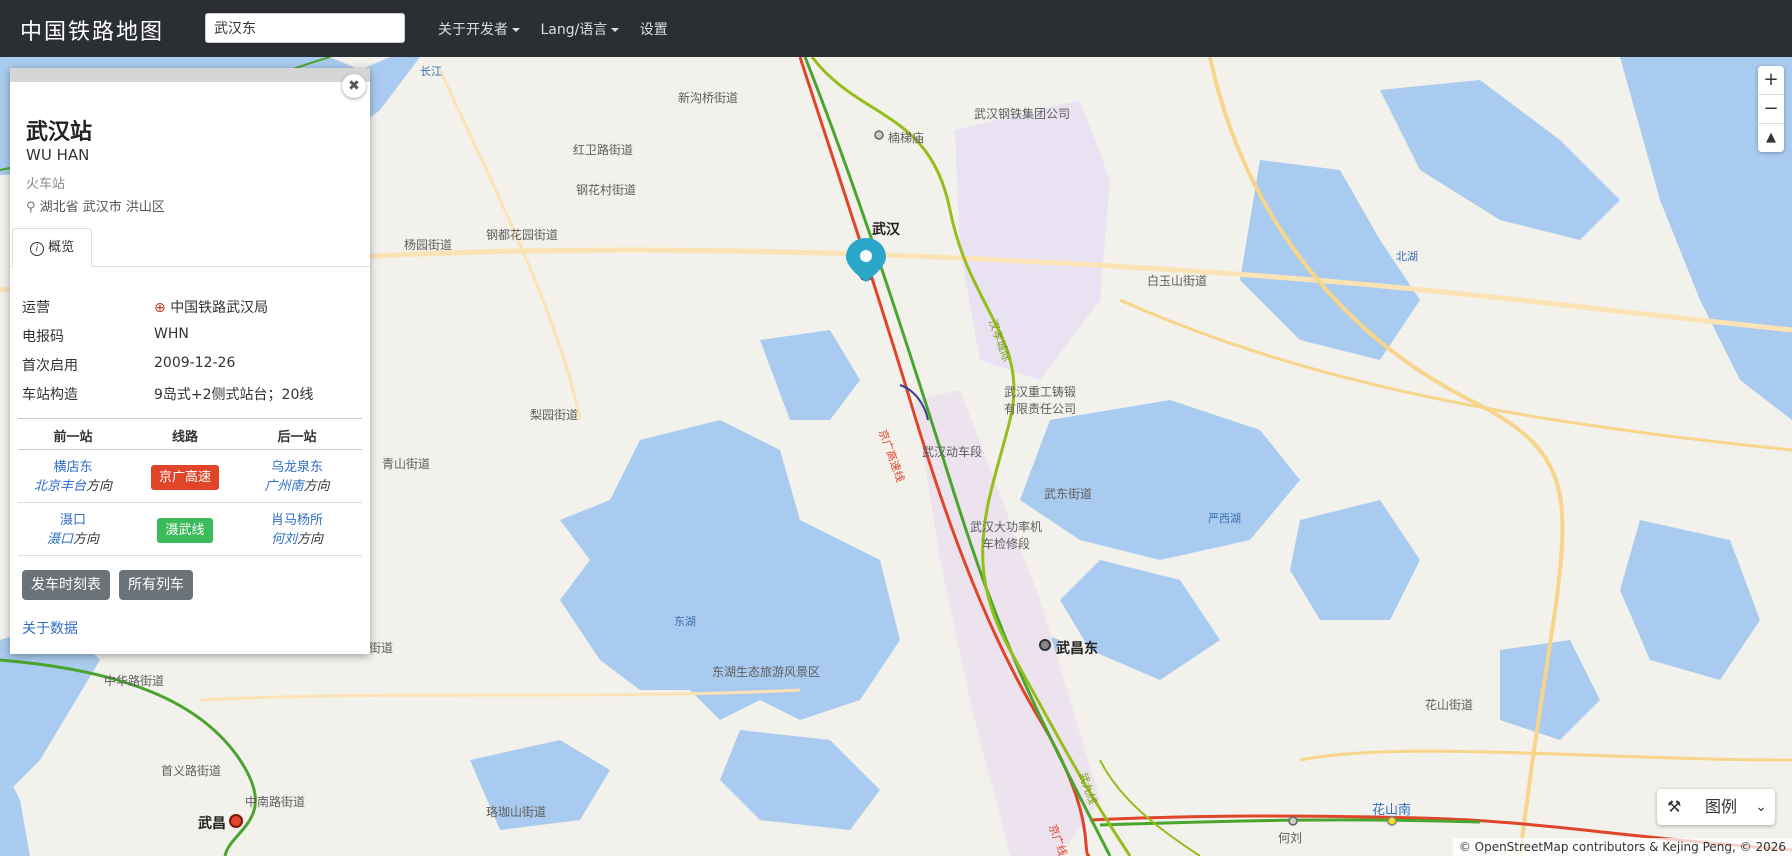  I want to click on pin-icon: ⚲, so click(31, 207).